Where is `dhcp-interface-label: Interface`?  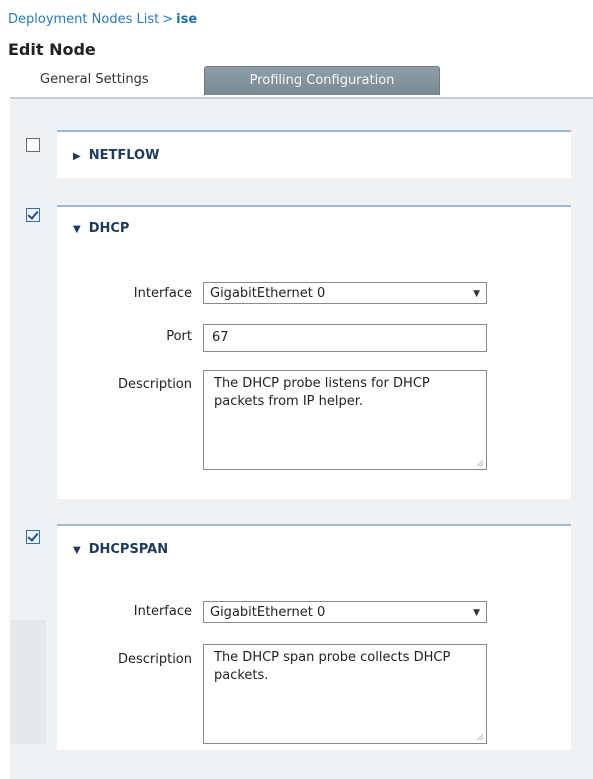
dhcp-interface-label: Interface is located at coordinates (162, 293).